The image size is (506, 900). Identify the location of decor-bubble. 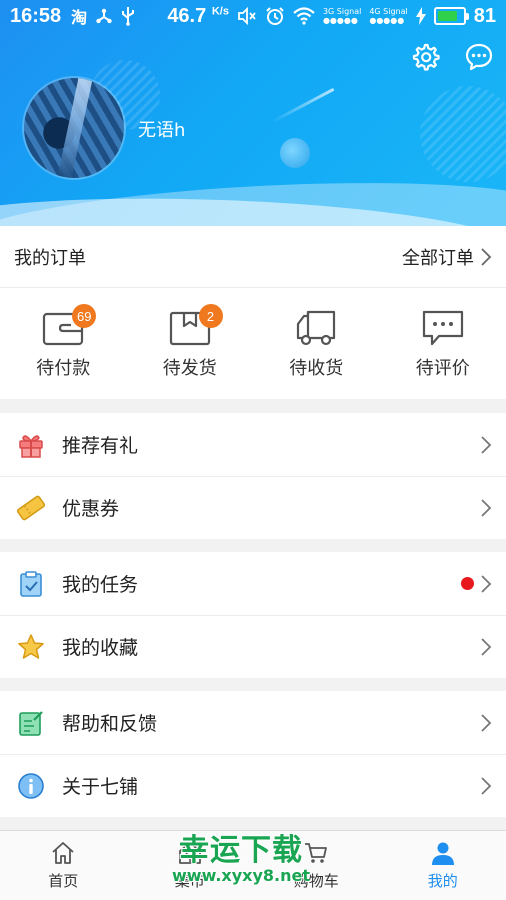
(295, 153).